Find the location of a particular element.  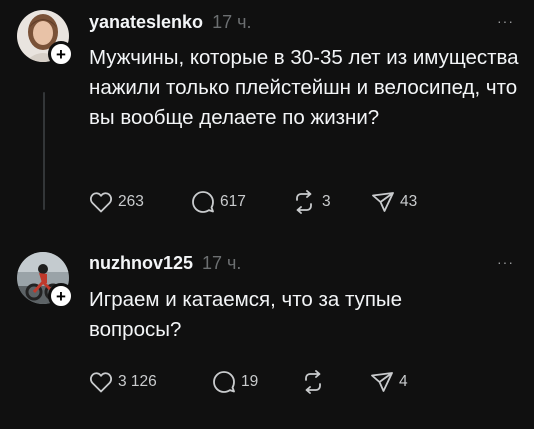

like-count: 263 is located at coordinates (131, 201).